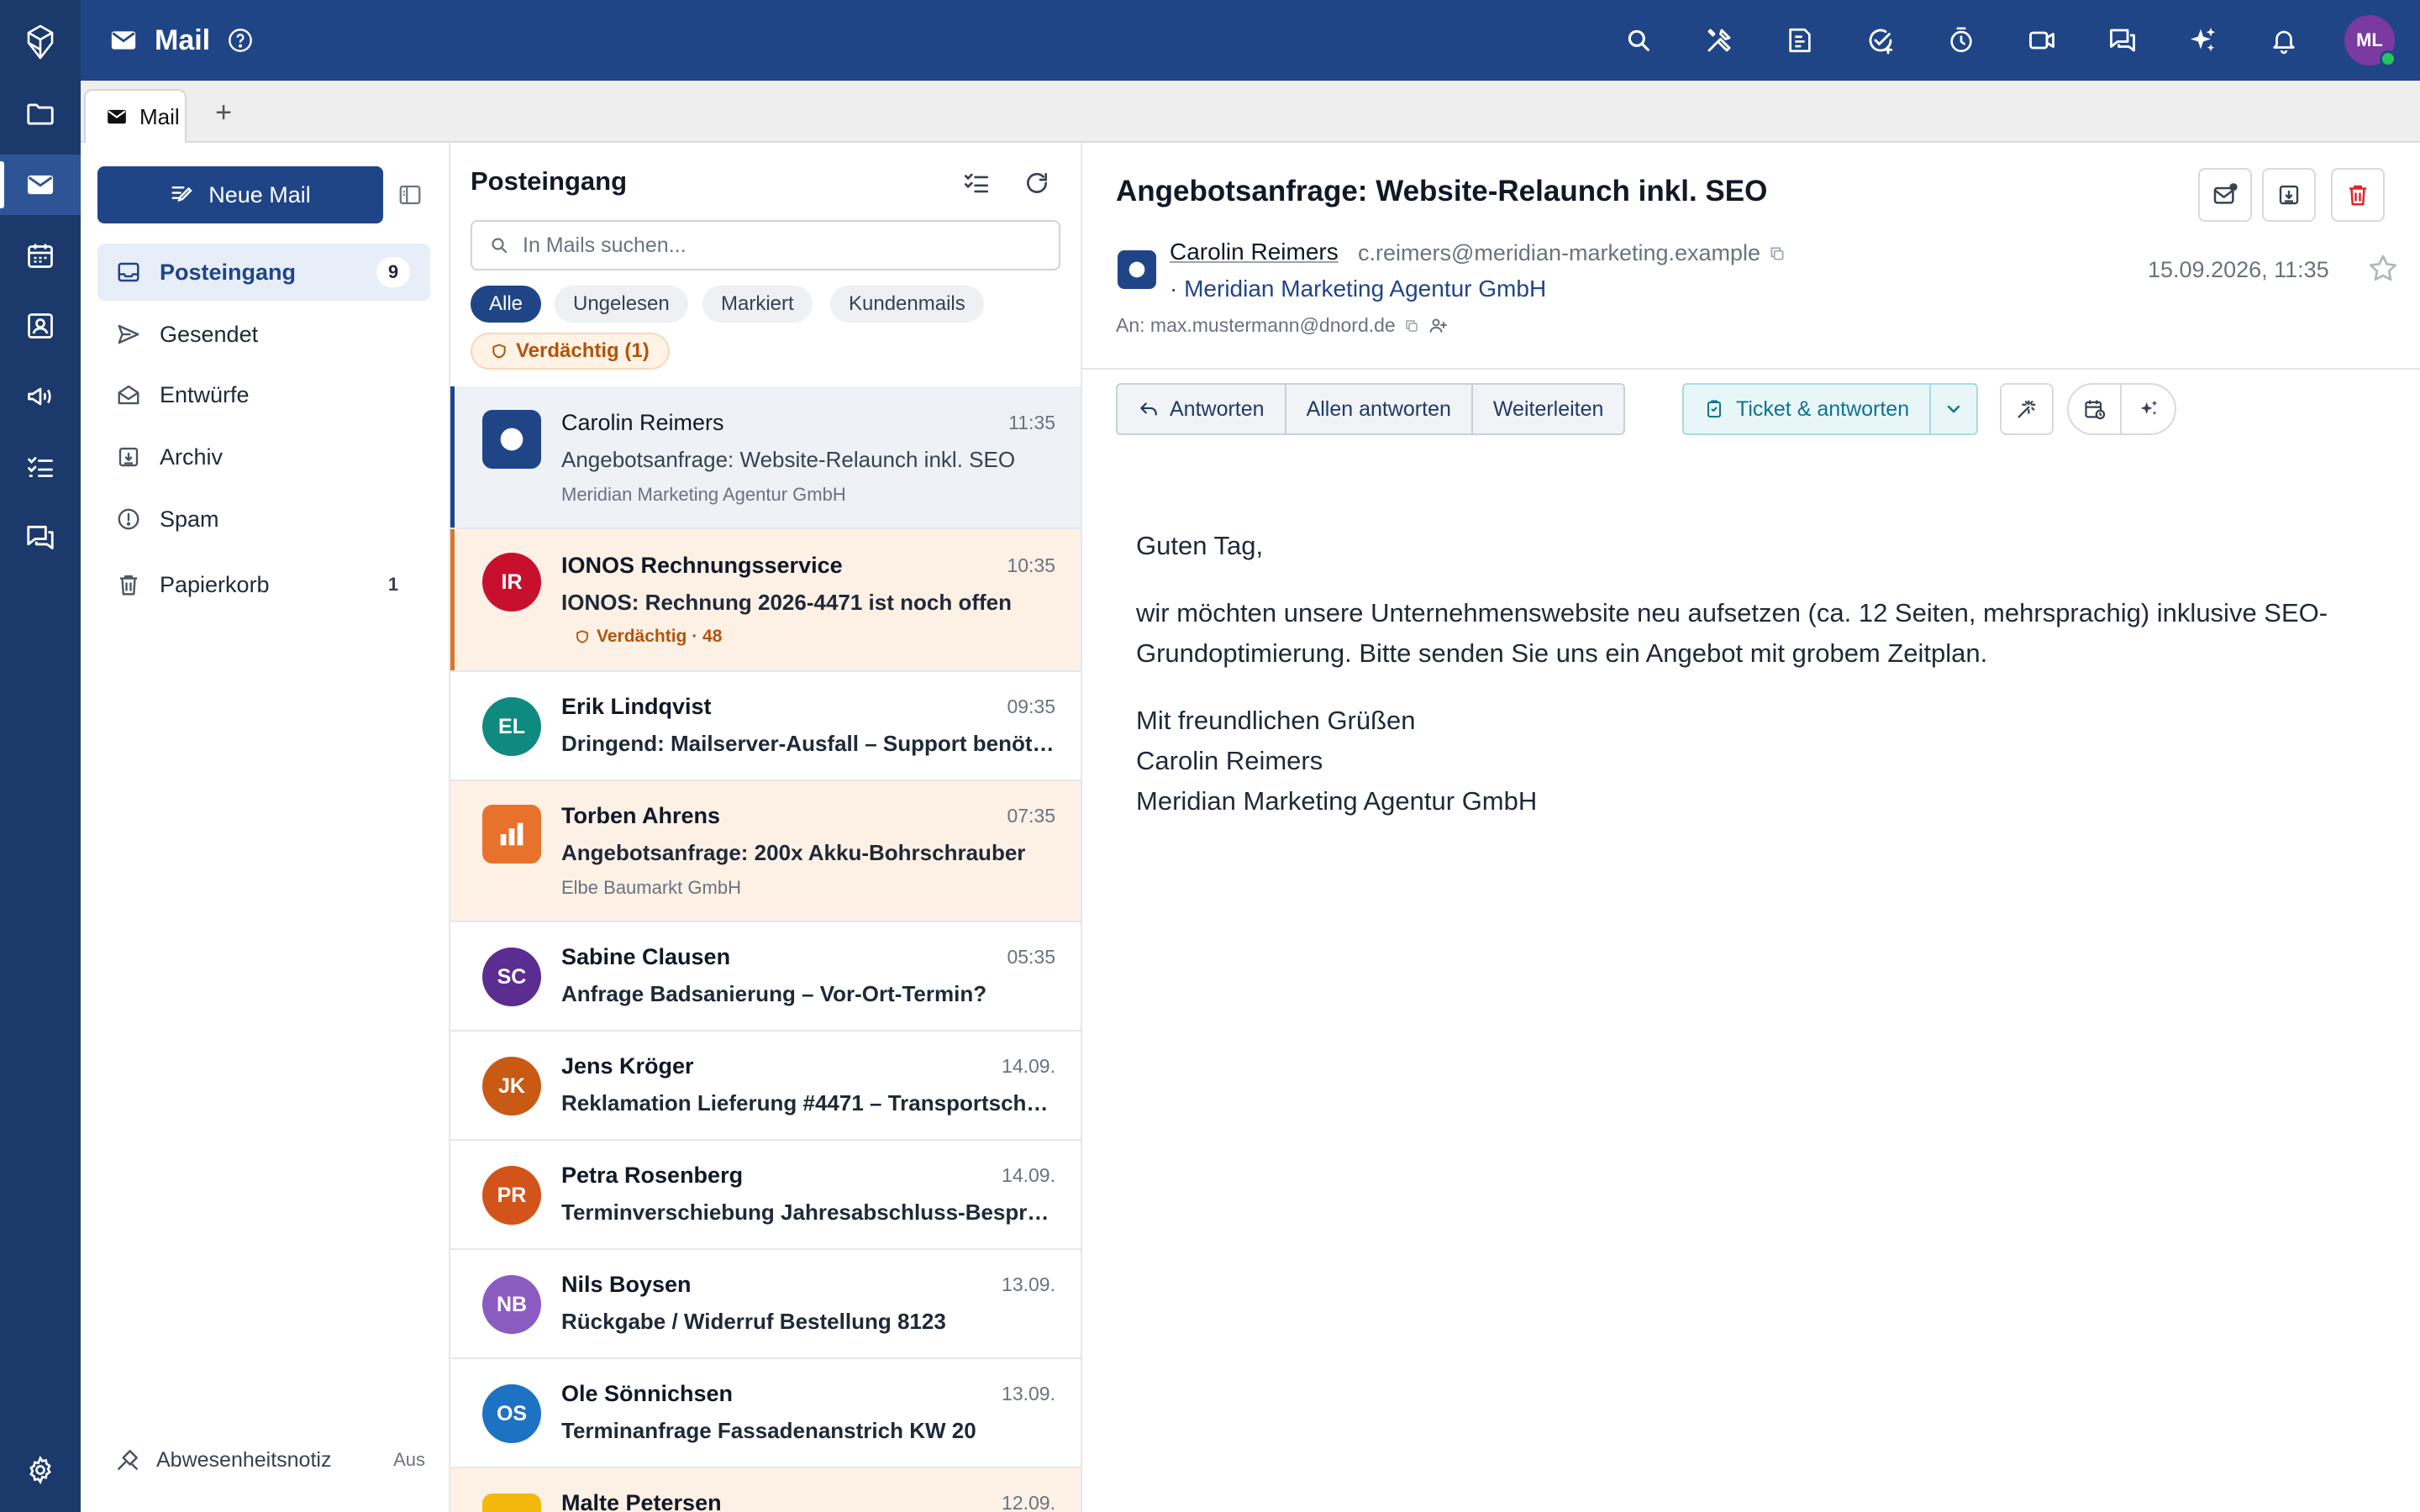 The height and width of the screenshot is (1512, 2420). Describe the element at coordinates (1961, 40) in the screenshot. I see `timer-icon` at that location.